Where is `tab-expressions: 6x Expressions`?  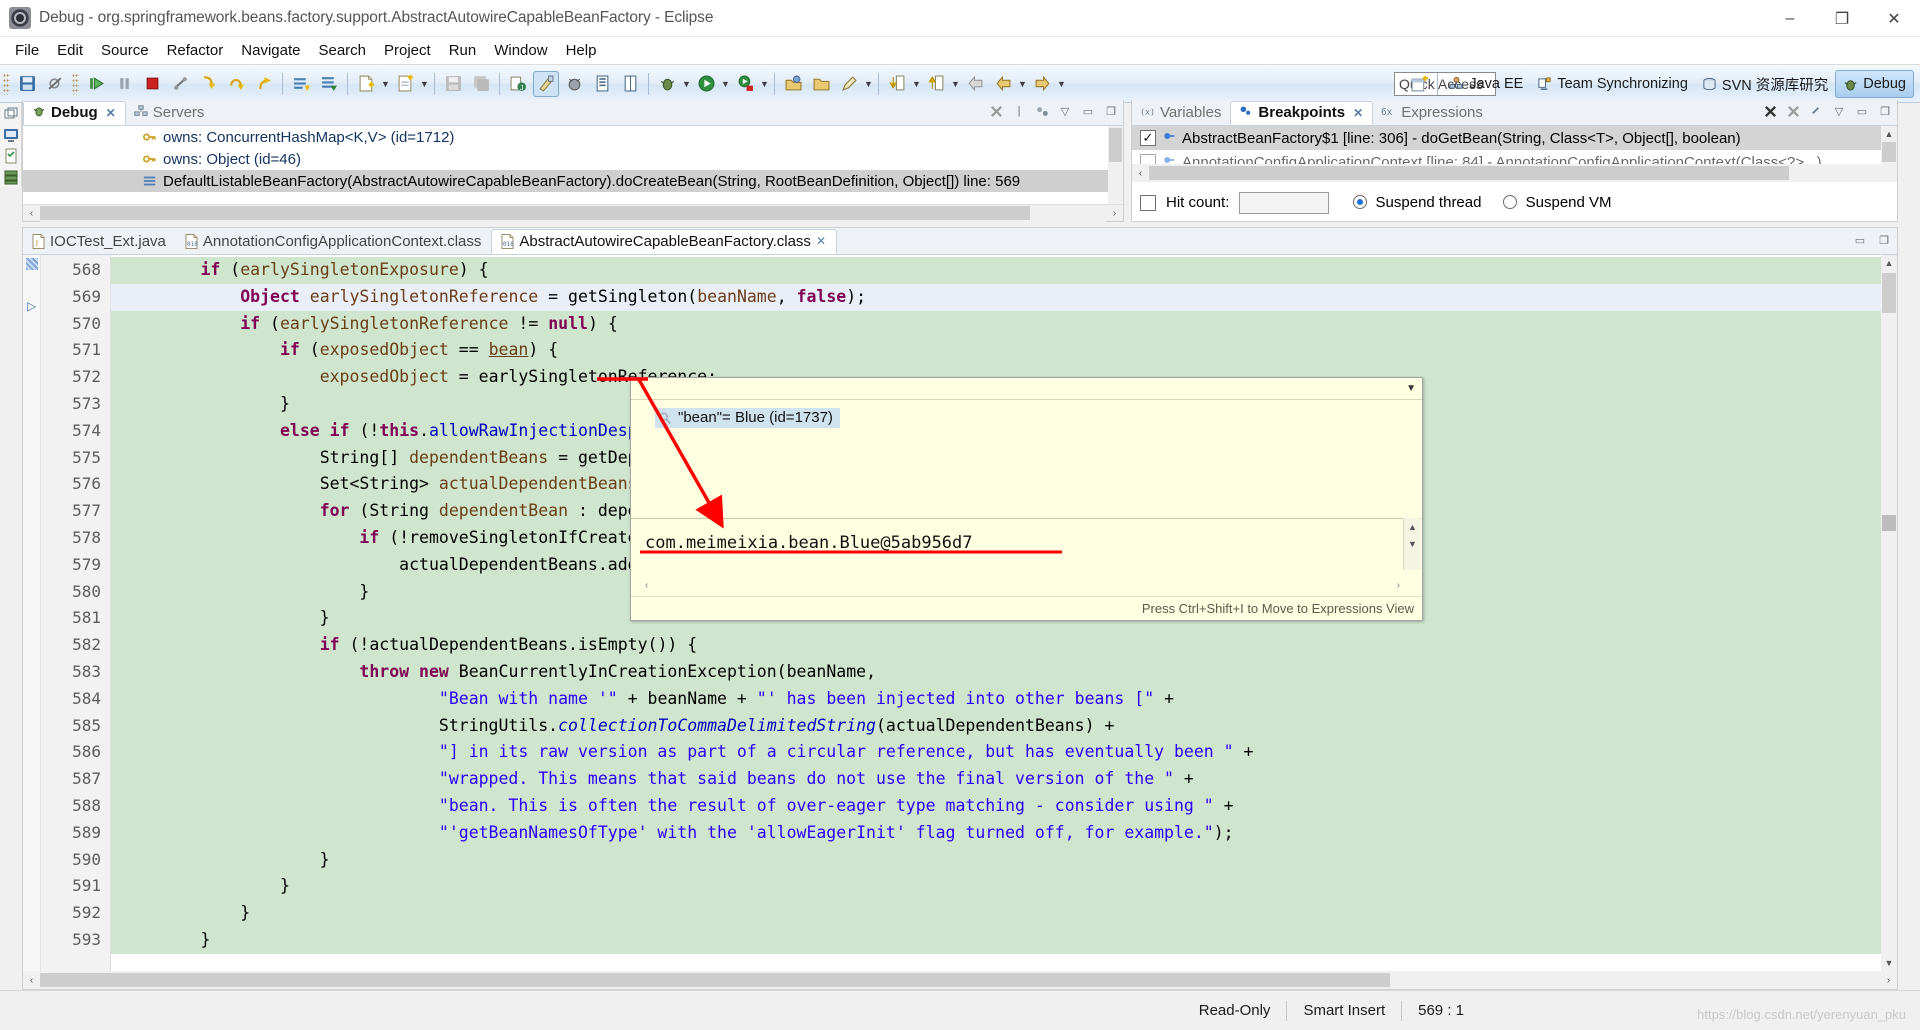 tab-expressions: 6x Expressions is located at coordinates (1432, 113).